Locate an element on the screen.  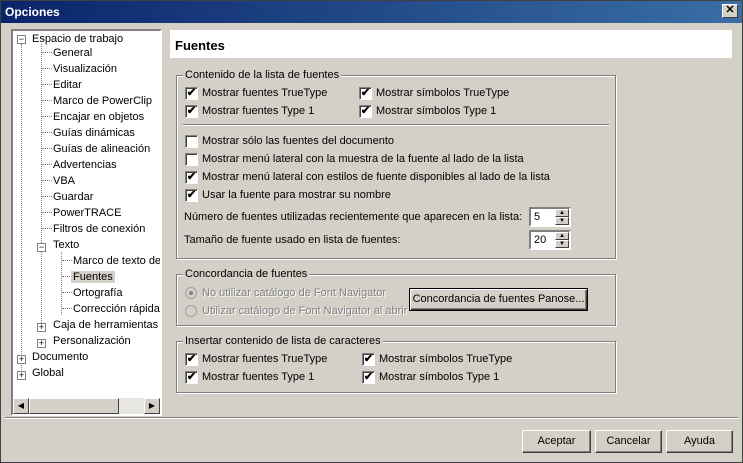
tree-item-display: Visualización is located at coordinates (85, 69).